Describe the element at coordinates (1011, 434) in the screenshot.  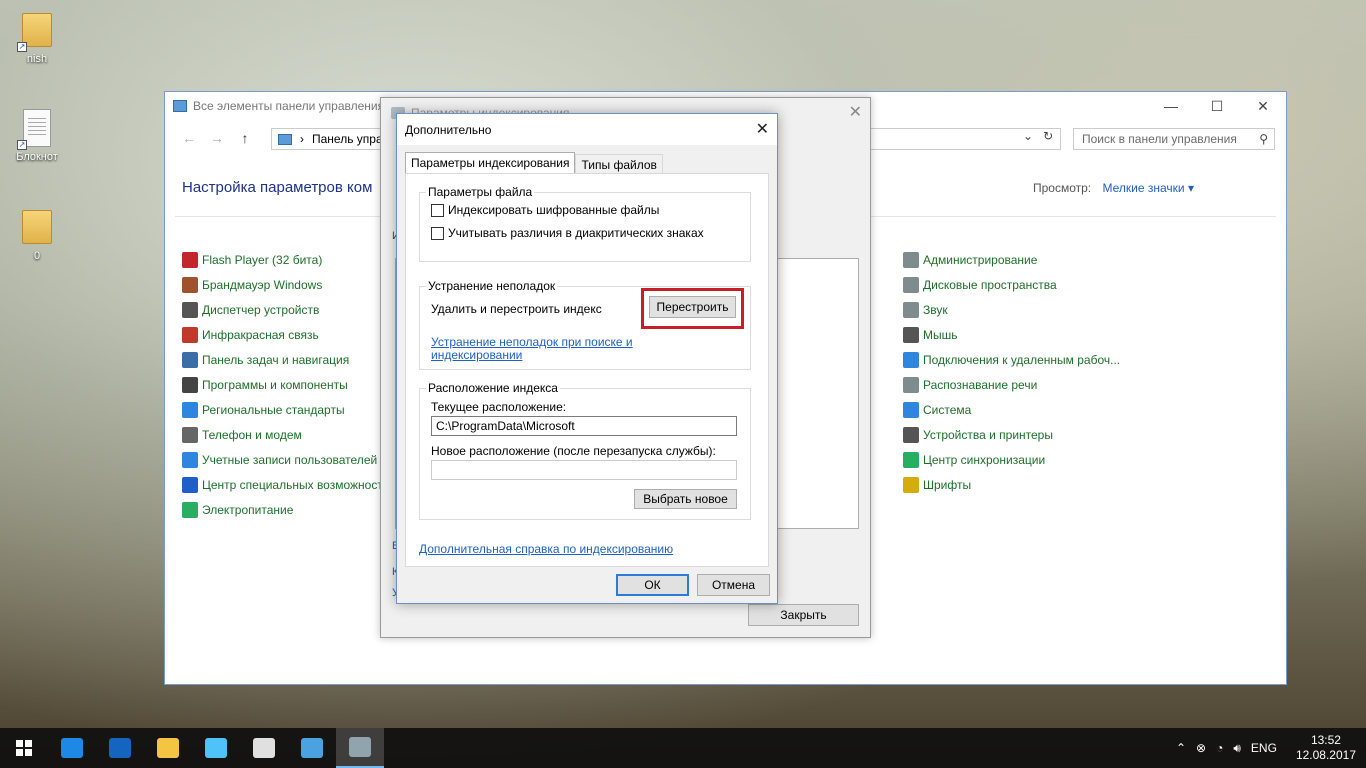
I see `control-panel-item: Устройства и принтеры` at that location.